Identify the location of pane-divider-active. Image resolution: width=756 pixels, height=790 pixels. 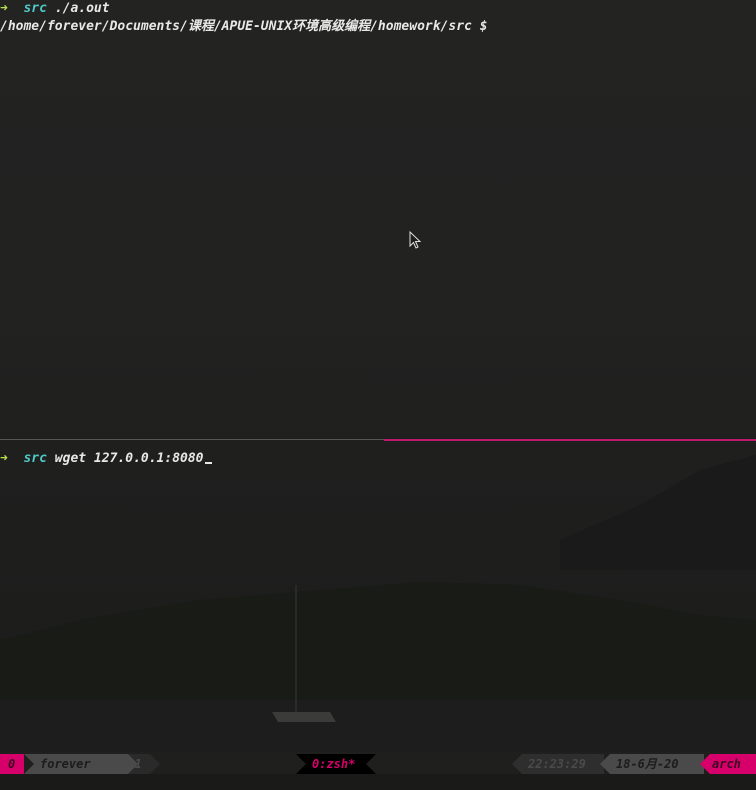
(570, 440).